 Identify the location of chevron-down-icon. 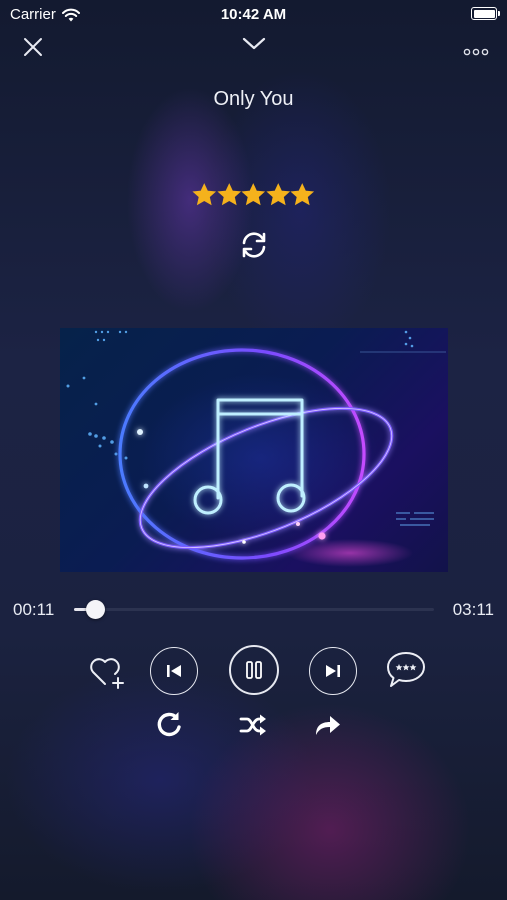
(254, 43).